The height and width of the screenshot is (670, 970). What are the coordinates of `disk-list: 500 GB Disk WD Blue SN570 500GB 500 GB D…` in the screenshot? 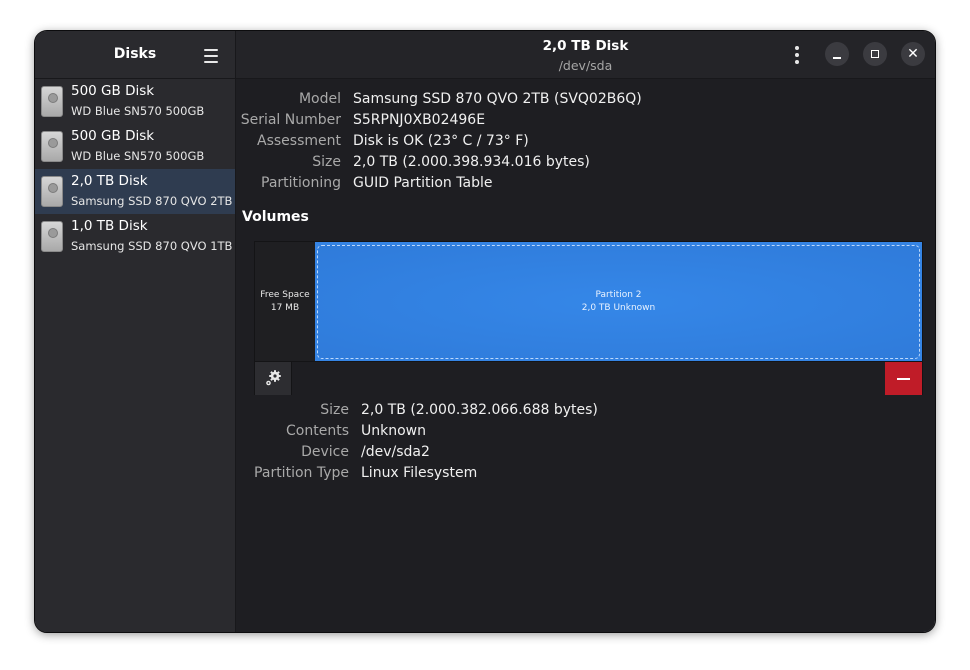 It's located at (135, 169).